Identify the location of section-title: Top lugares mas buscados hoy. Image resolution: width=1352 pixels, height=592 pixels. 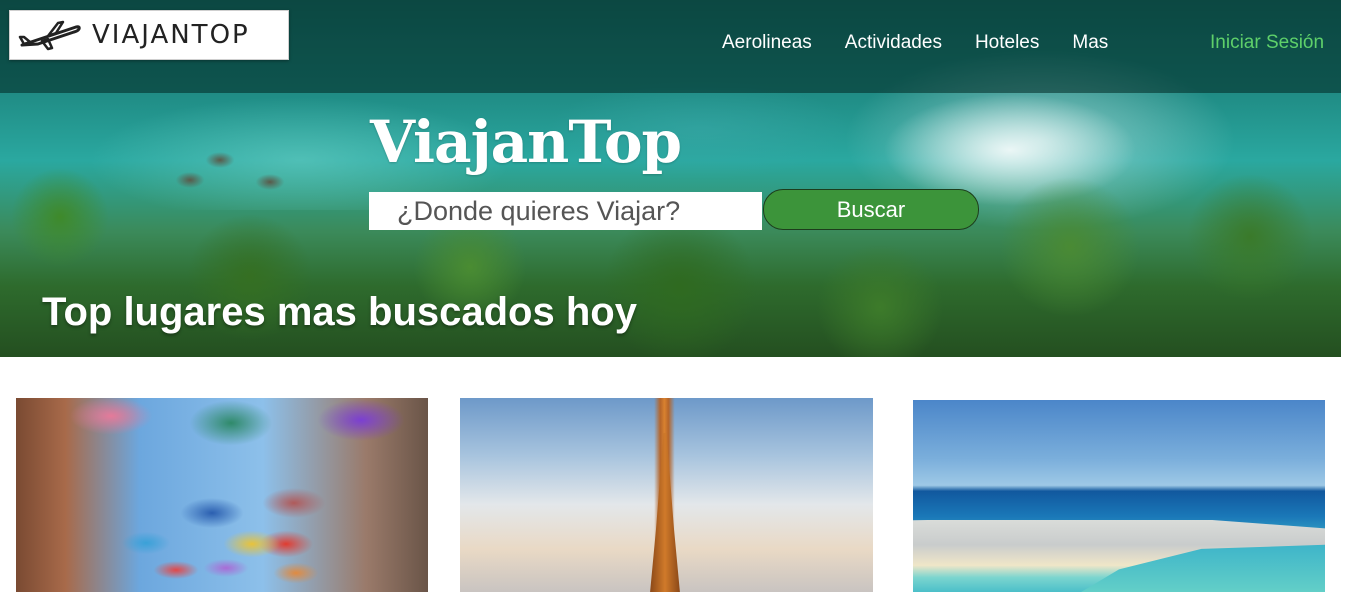
(339, 312).